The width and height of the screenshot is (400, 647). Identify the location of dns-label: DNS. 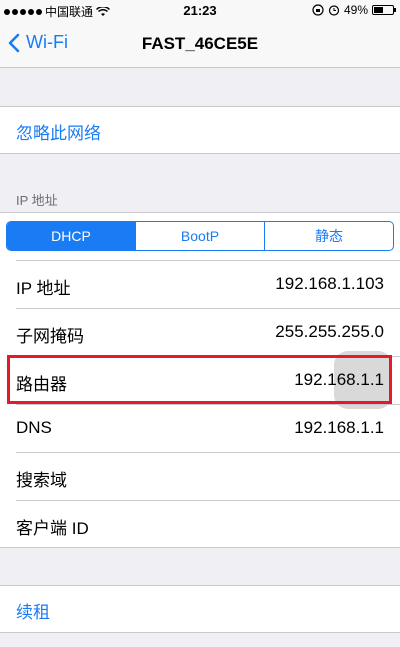
(34, 427).